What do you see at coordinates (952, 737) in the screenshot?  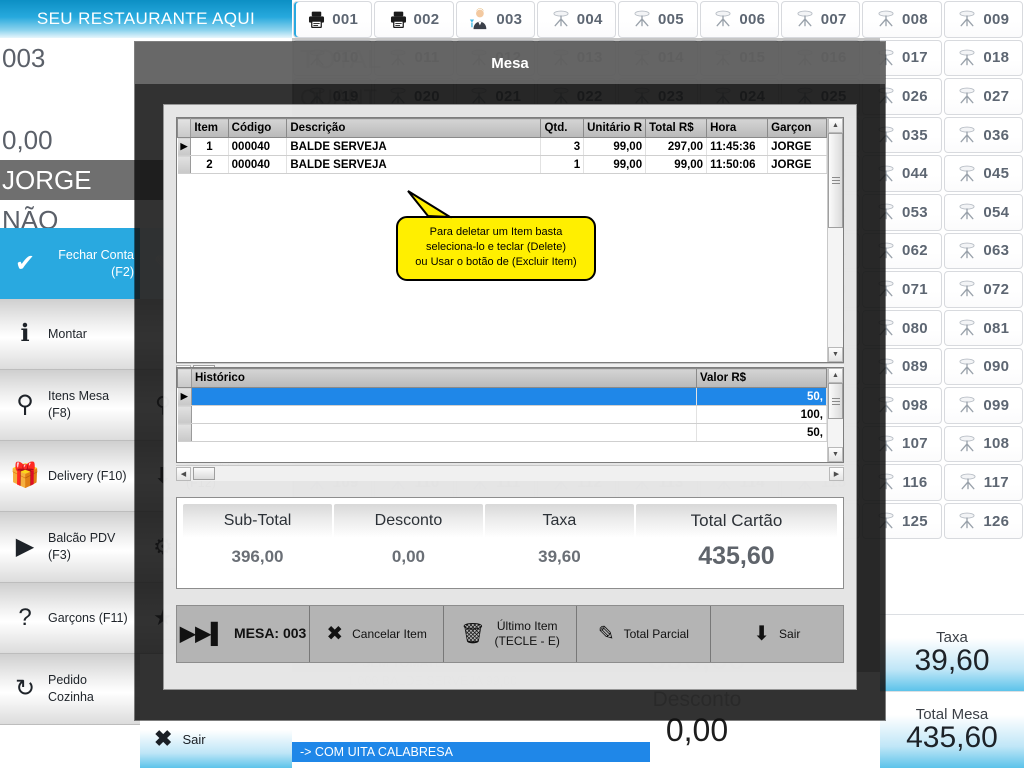 I see `total-mesa-value: 435,60` at bounding box center [952, 737].